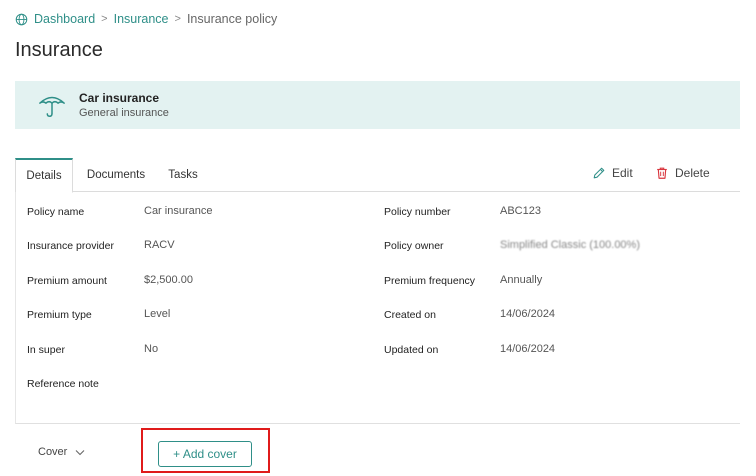  I want to click on detail-label: Insurance provider, so click(70, 246).